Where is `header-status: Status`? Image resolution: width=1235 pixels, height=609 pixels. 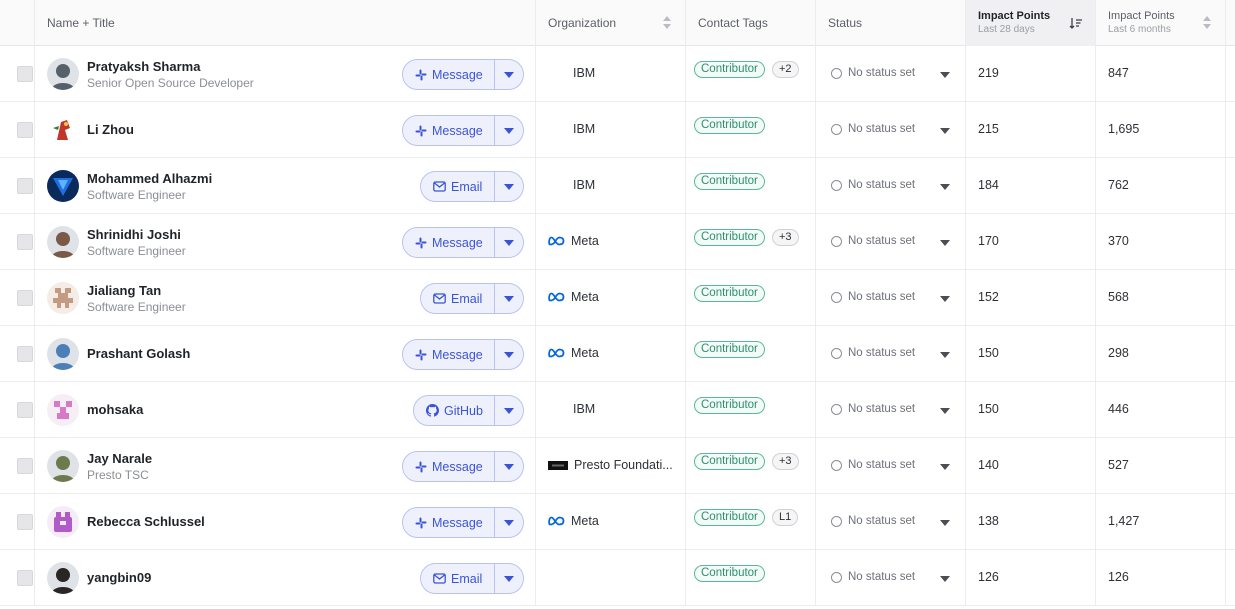
header-status: Status is located at coordinates (891, 23).